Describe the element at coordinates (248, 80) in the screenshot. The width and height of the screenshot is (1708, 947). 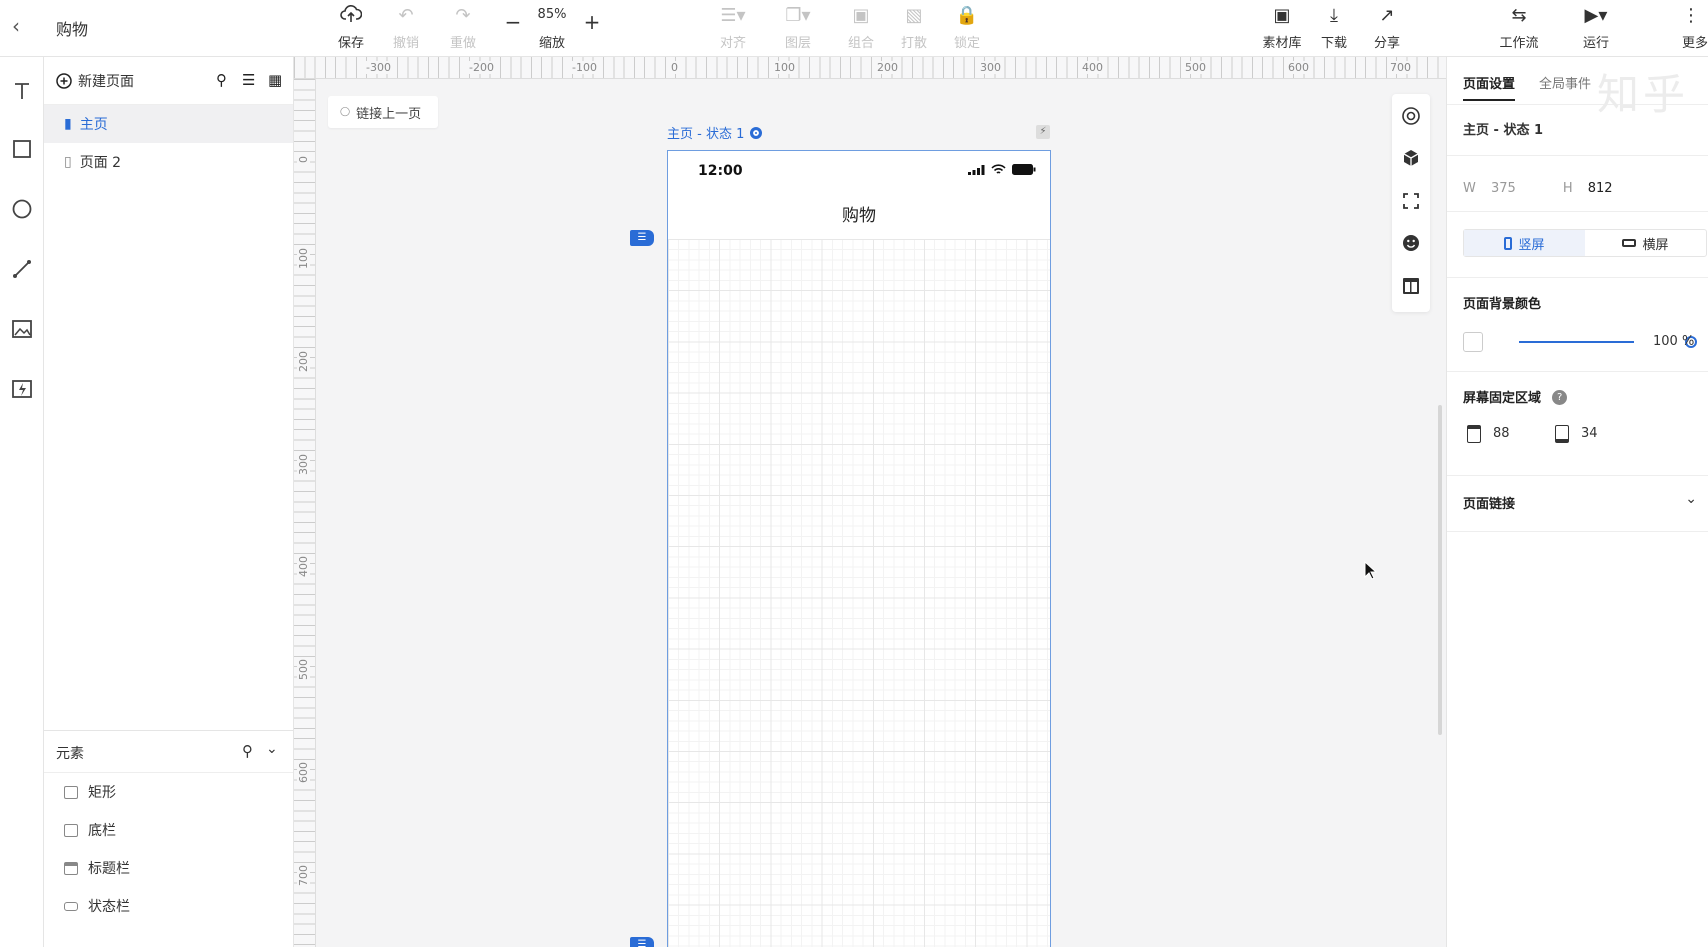
I see `list-view-icon: ☰` at that location.